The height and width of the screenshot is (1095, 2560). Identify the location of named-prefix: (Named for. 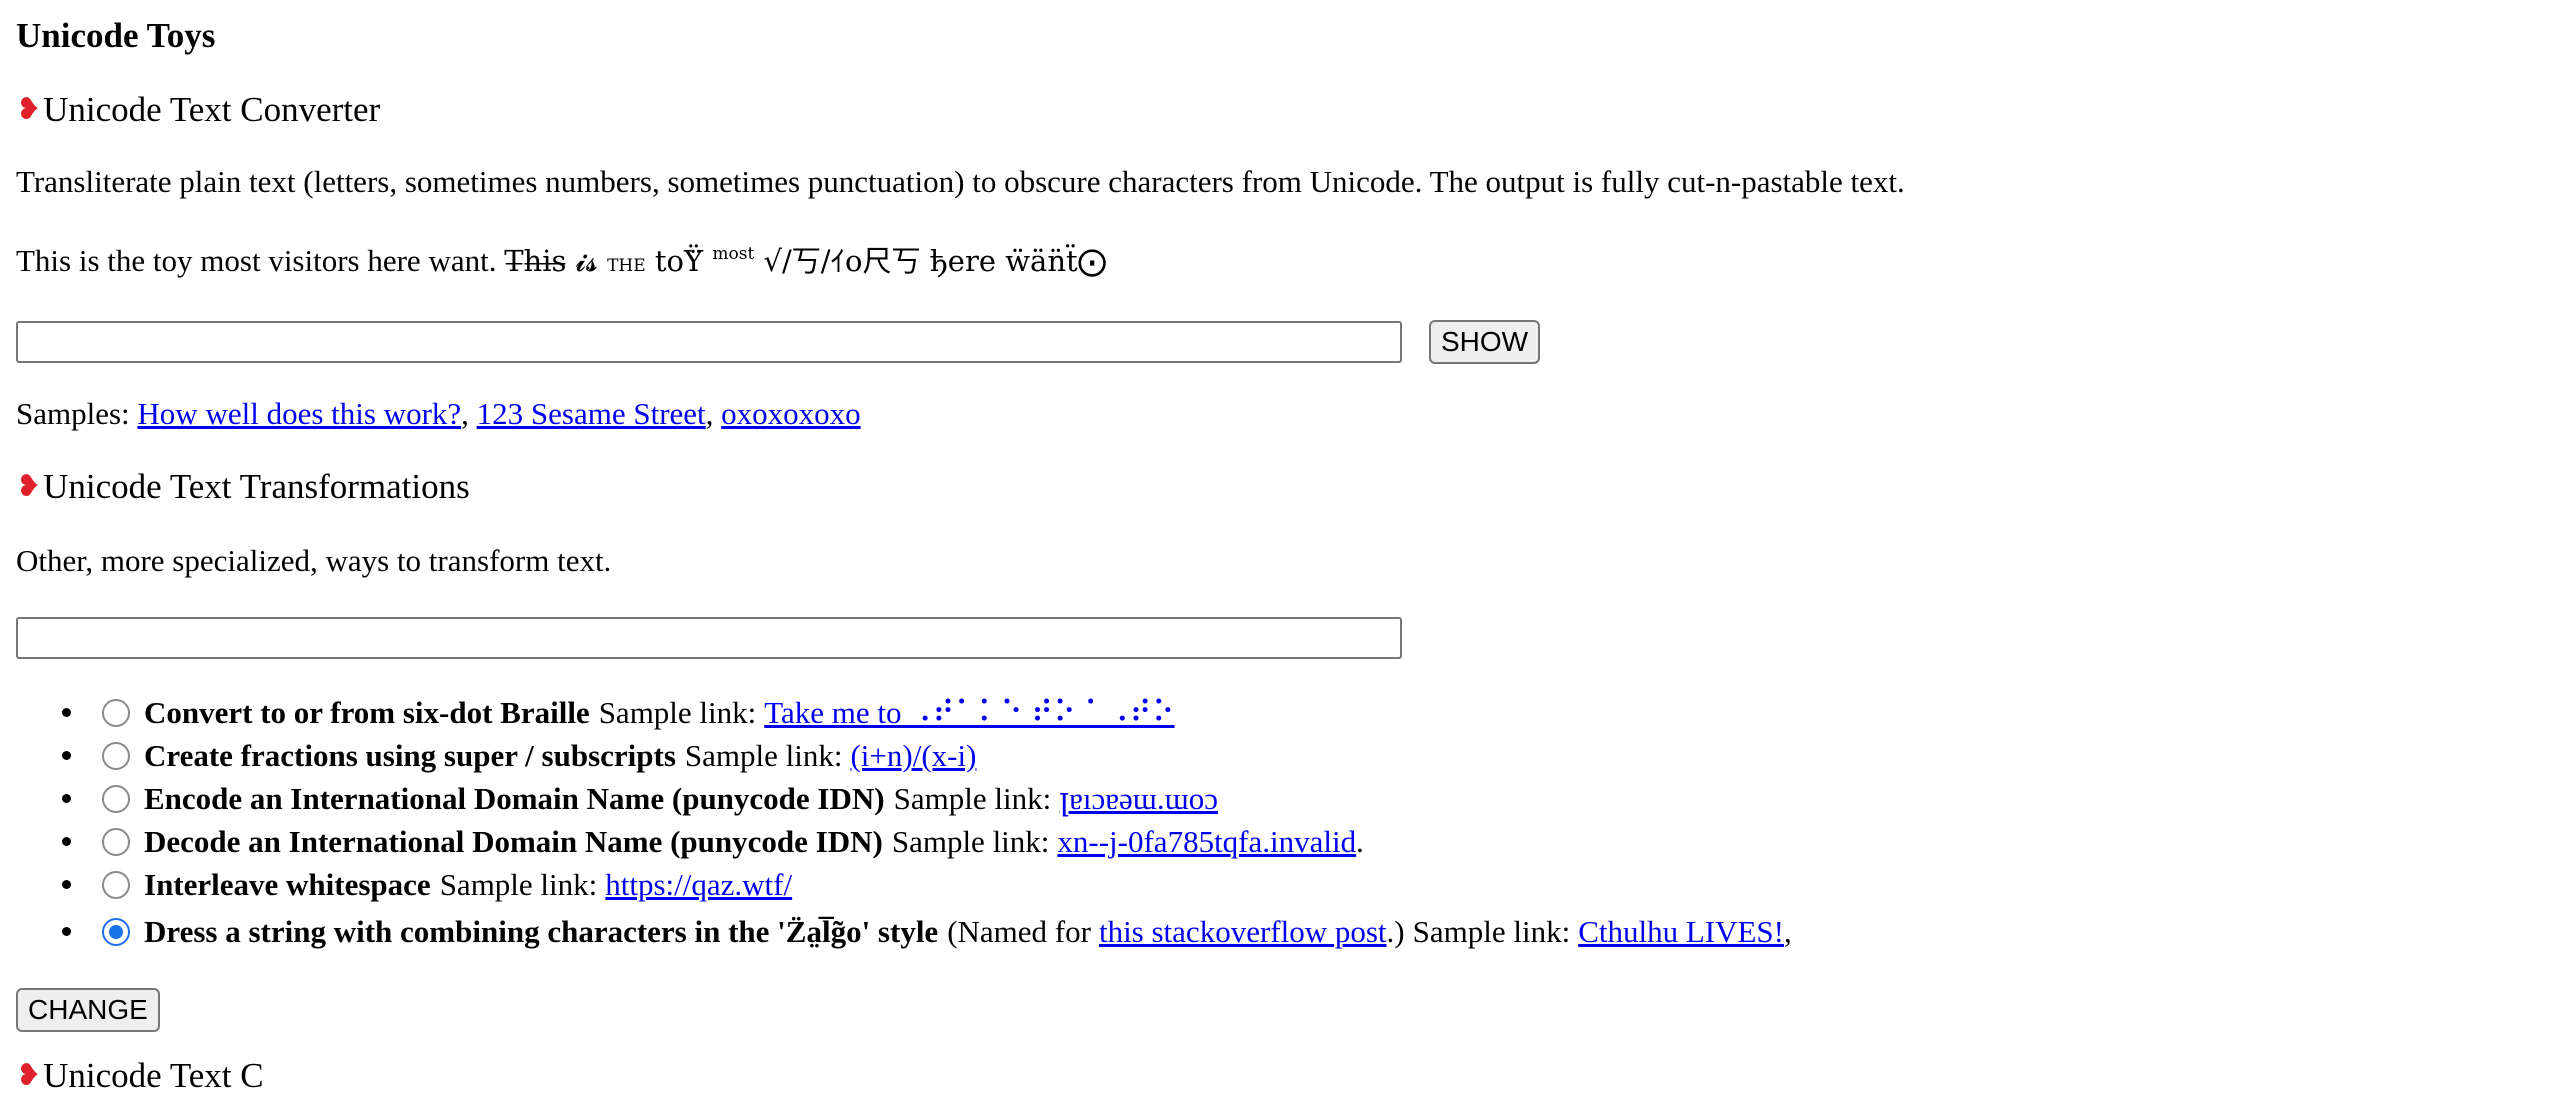
(1019, 931).